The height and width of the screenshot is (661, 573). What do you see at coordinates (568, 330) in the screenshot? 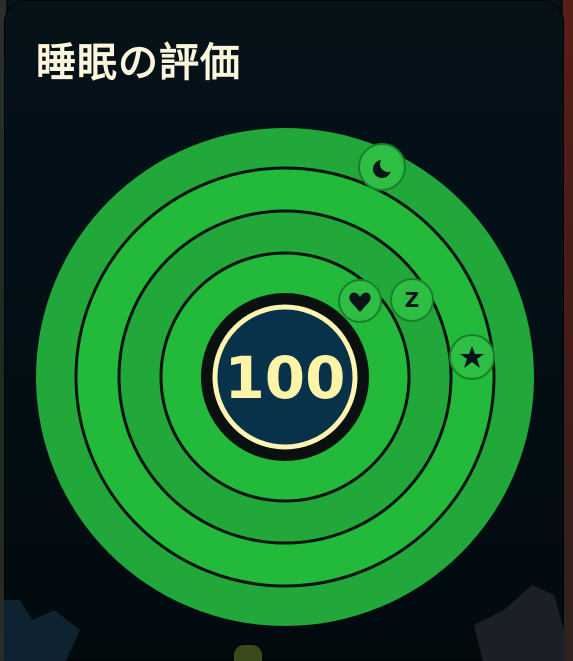
I see `background-edge-right` at bounding box center [568, 330].